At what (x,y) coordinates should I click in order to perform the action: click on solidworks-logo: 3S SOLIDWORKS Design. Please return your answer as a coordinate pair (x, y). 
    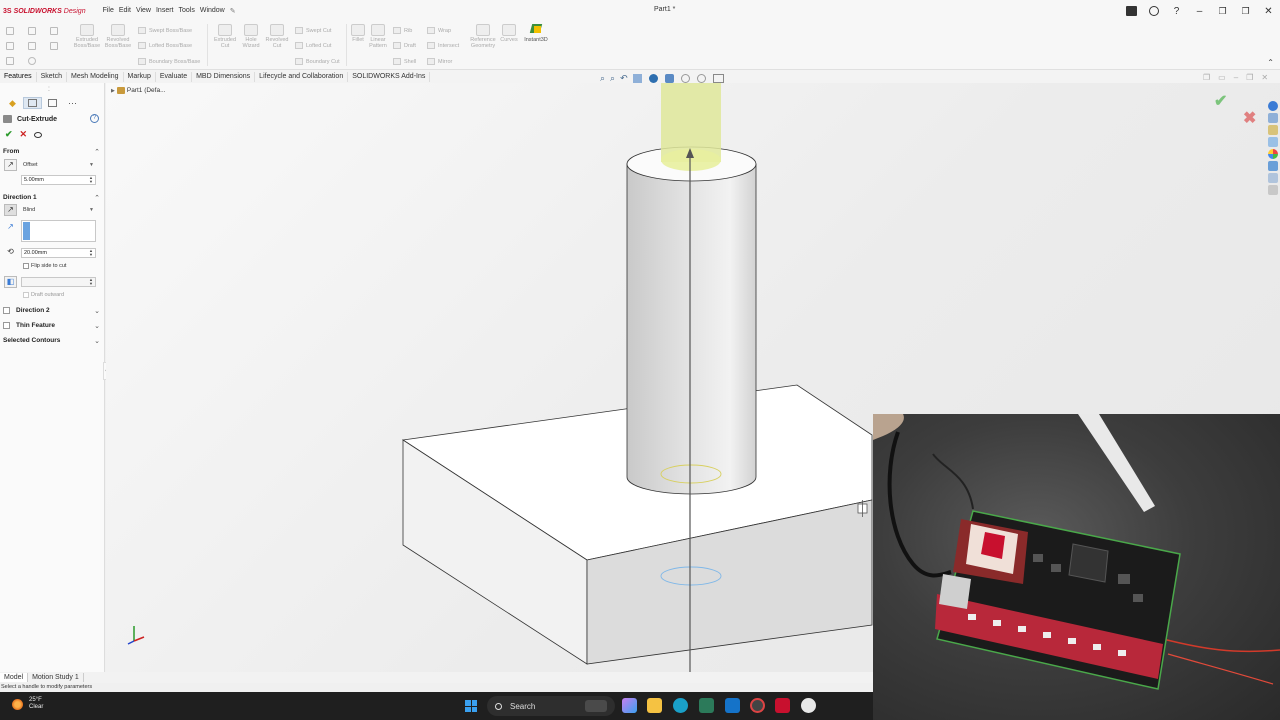
    Looking at the image, I should click on (44, 11).